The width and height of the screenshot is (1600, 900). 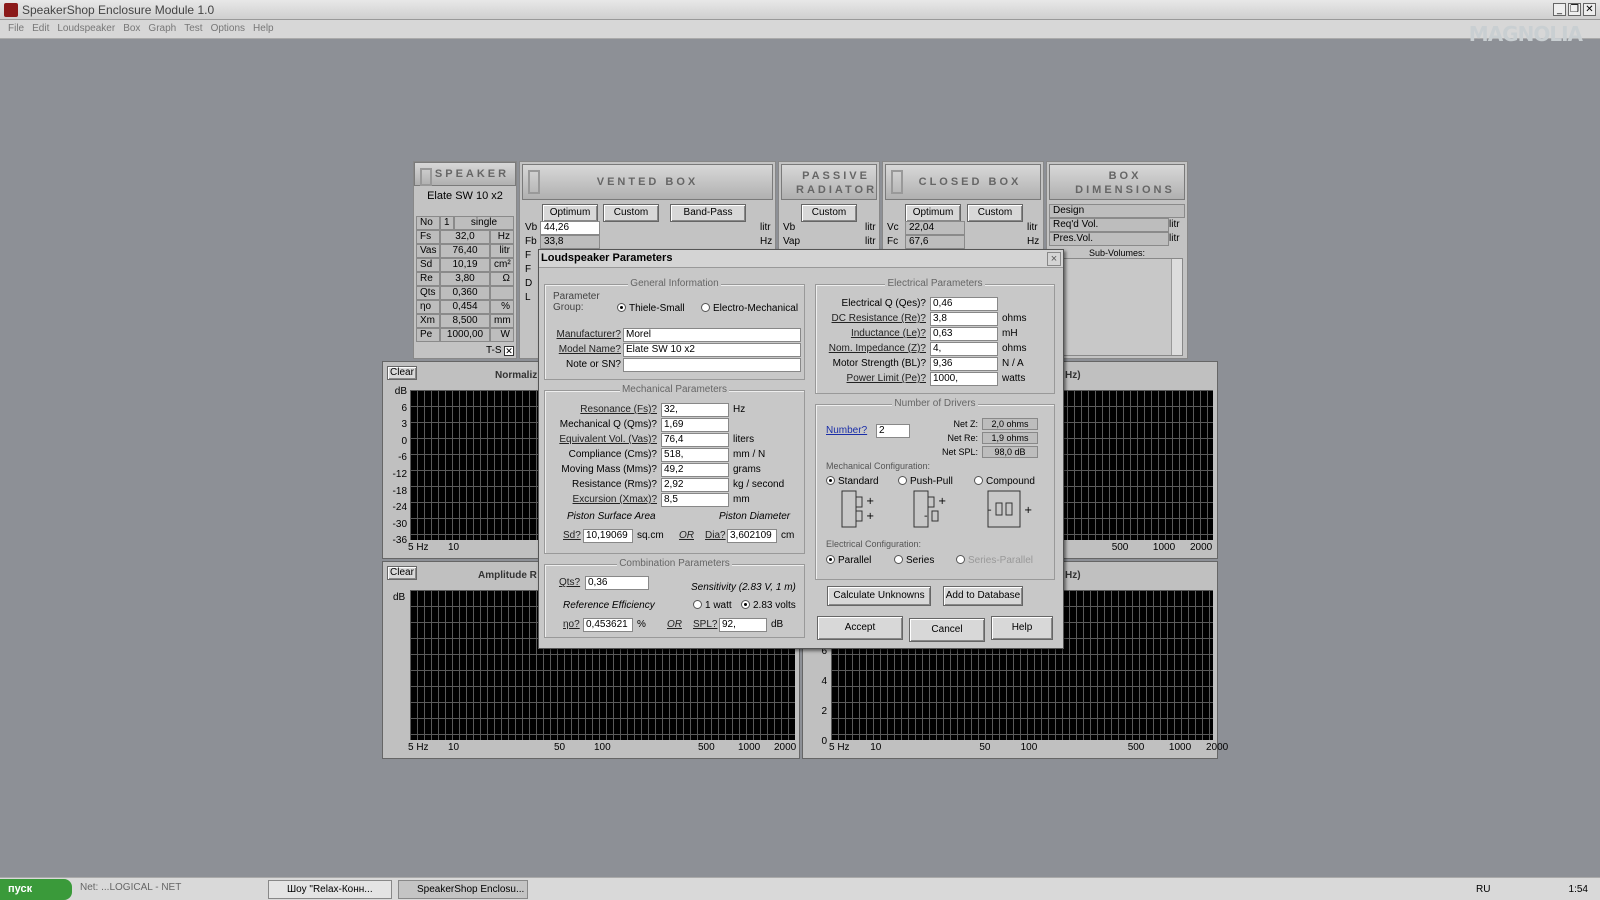 I want to click on menu-loudspeaker: Loudspeaker, so click(x=86, y=28).